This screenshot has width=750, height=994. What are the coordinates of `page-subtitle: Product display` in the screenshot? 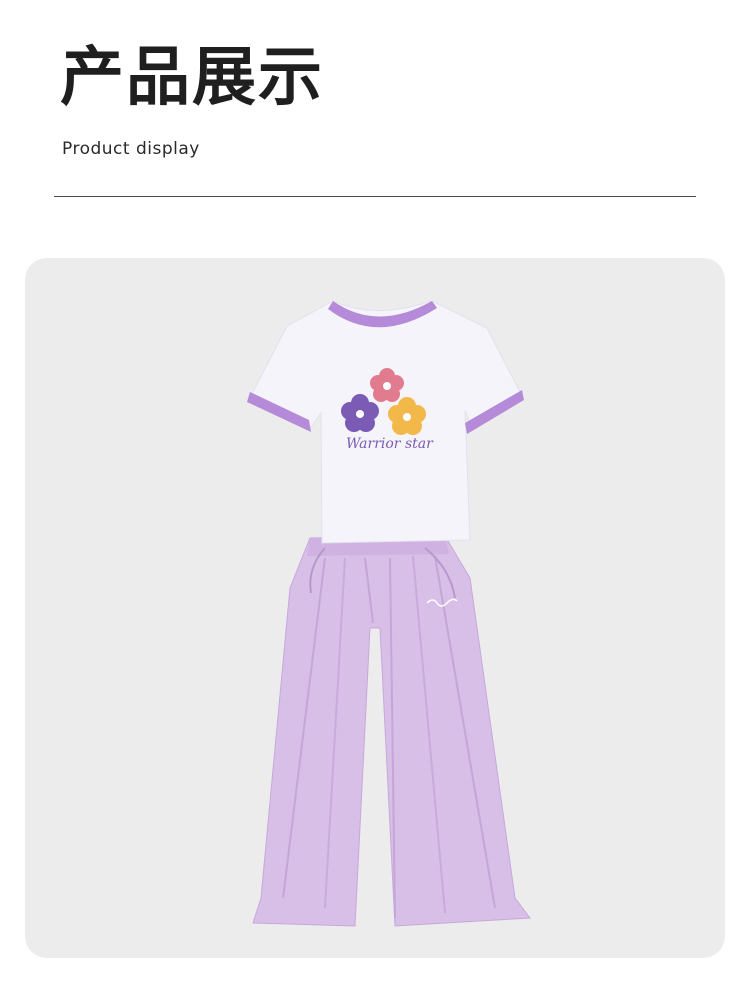 It's located at (131, 149).